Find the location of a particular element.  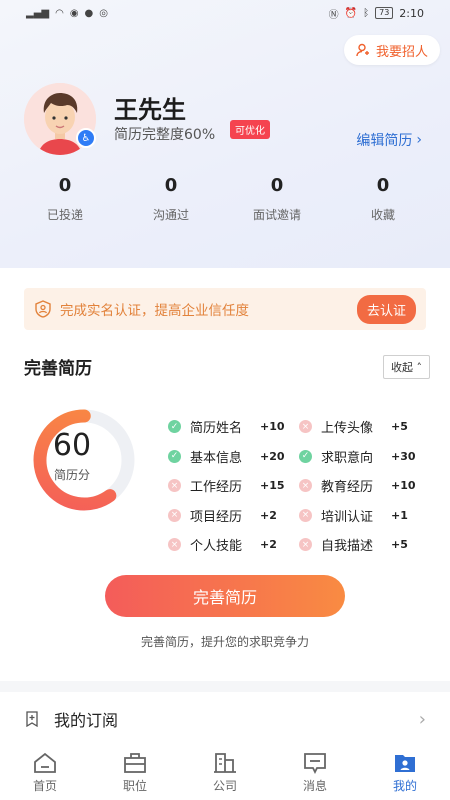

briefcase-icon is located at coordinates (135, 763).